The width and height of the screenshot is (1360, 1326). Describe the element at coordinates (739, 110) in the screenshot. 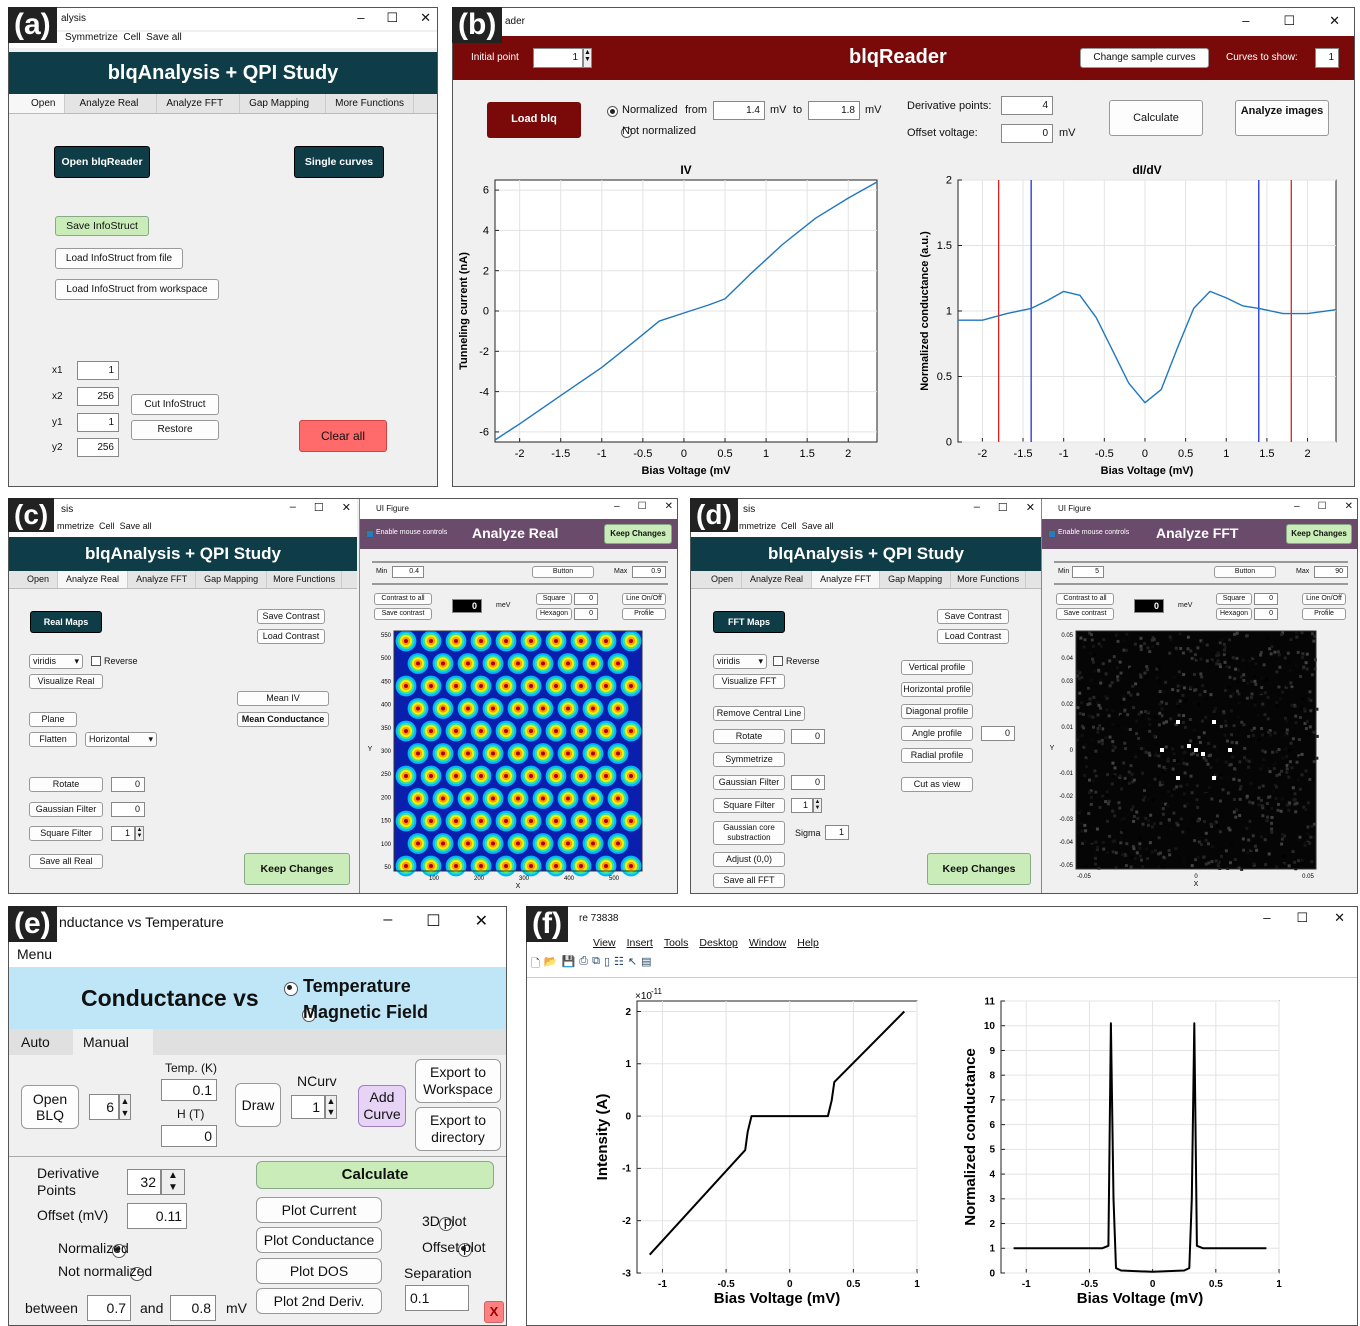

I see `from-field: 1.4` at that location.